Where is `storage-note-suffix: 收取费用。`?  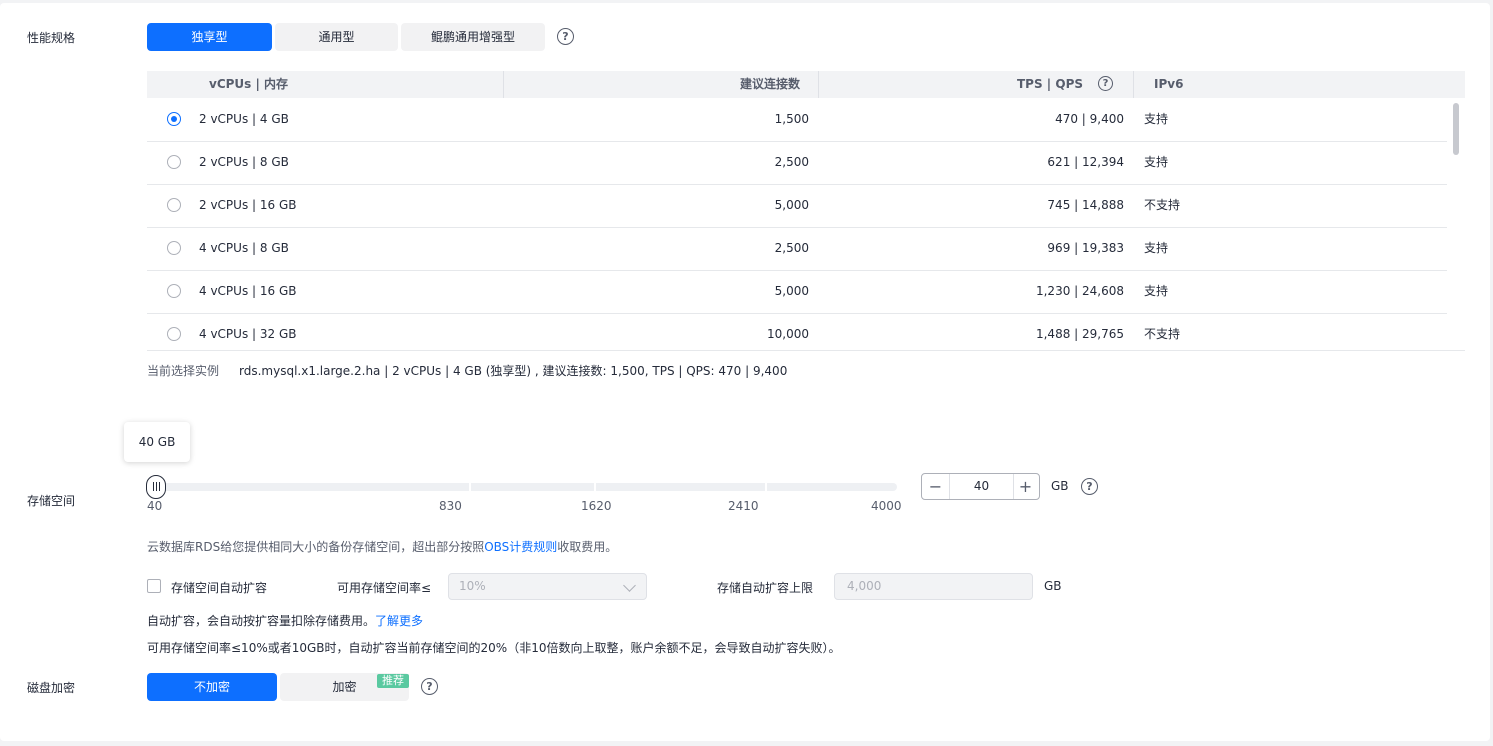
storage-note-suffix: 收取费用。 is located at coordinates (587, 547).